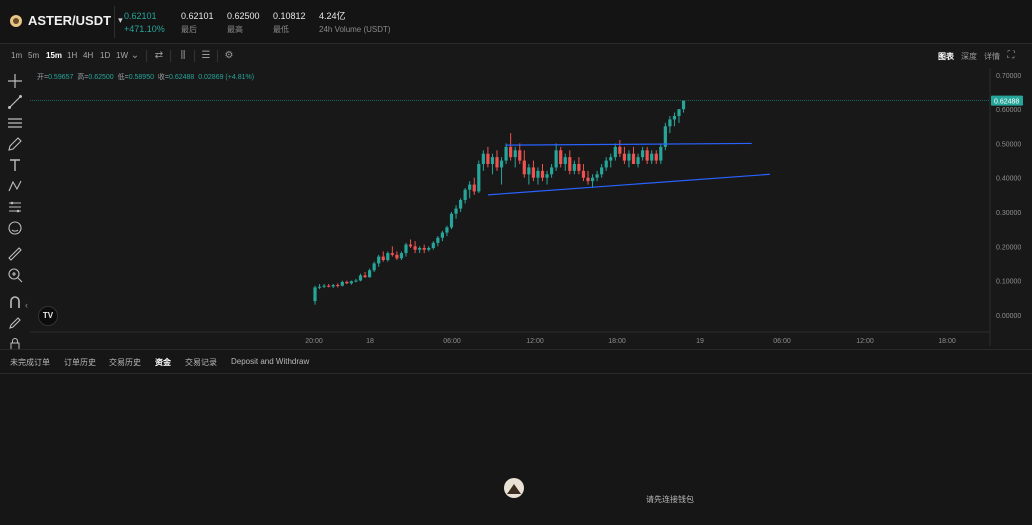 This screenshot has width=1032, height=525. I want to click on timeframe-5m: 5m, so click(33, 55).